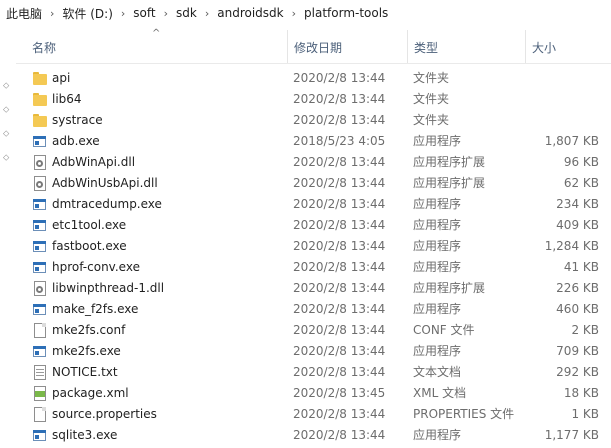  What do you see at coordinates (104, 414) in the screenshot?
I see `file-name: source.properties` at bounding box center [104, 414].